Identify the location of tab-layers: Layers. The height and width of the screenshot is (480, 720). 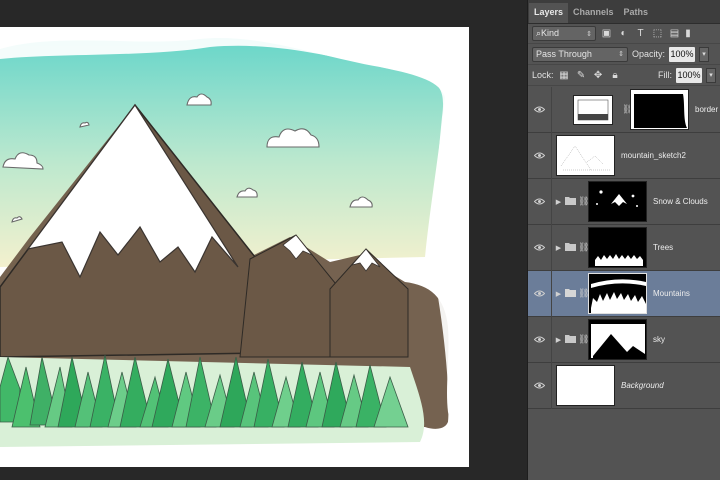
(549, 13).